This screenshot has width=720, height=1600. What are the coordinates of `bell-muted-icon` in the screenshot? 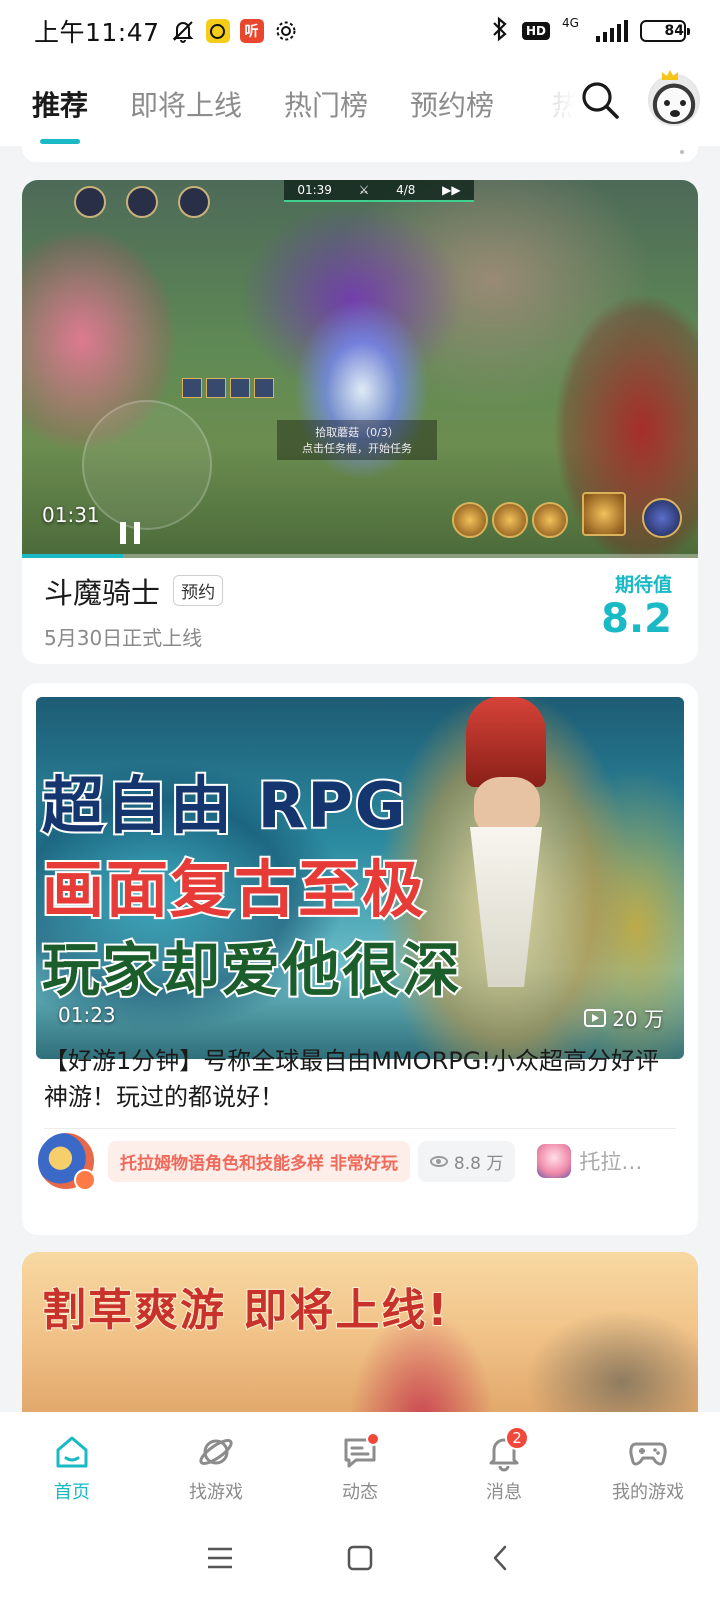 It's located at (183, 31).